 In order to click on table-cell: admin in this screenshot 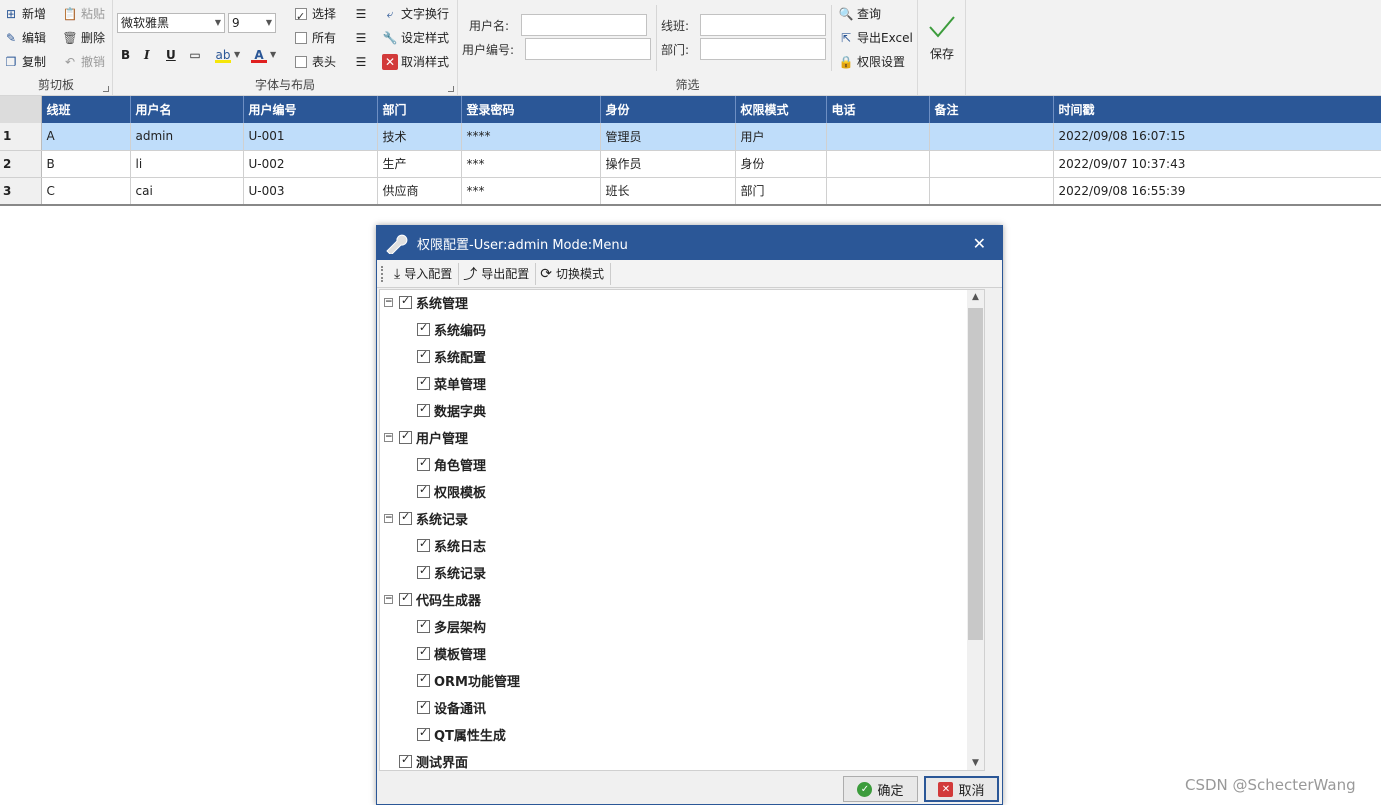, I will do `click(187, 137)`.